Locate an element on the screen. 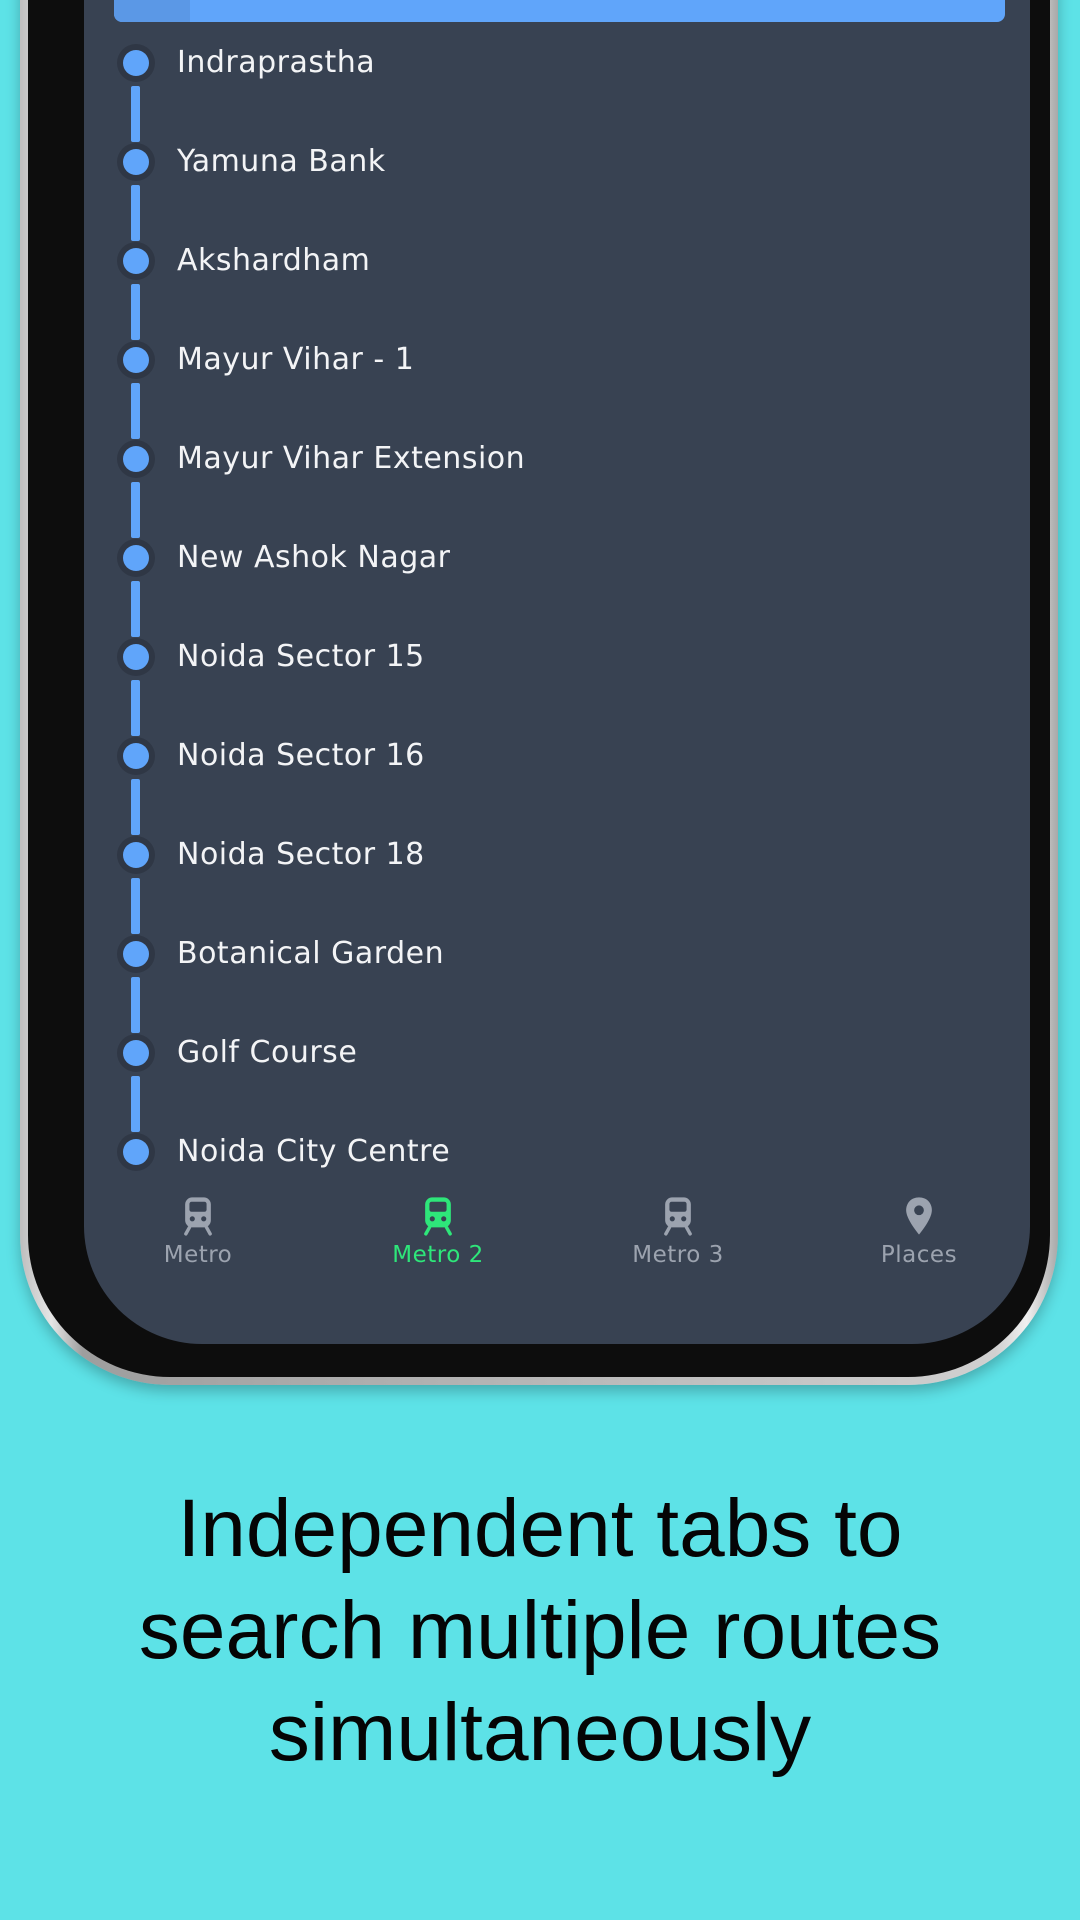  tab-metro: Metro is located at coordinates (198, 1240).